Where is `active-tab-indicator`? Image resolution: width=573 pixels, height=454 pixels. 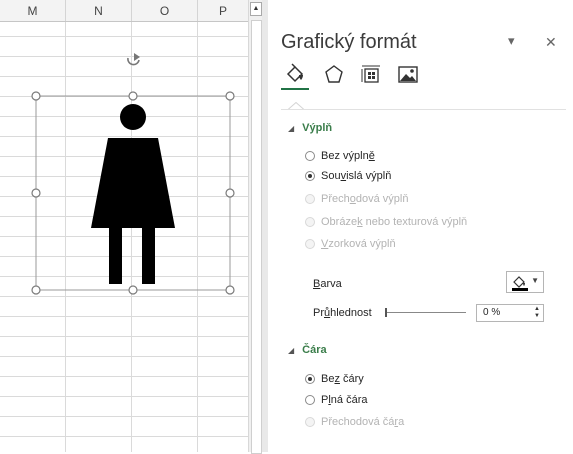 active-tab-indicator is located at coordinates (295, 89).